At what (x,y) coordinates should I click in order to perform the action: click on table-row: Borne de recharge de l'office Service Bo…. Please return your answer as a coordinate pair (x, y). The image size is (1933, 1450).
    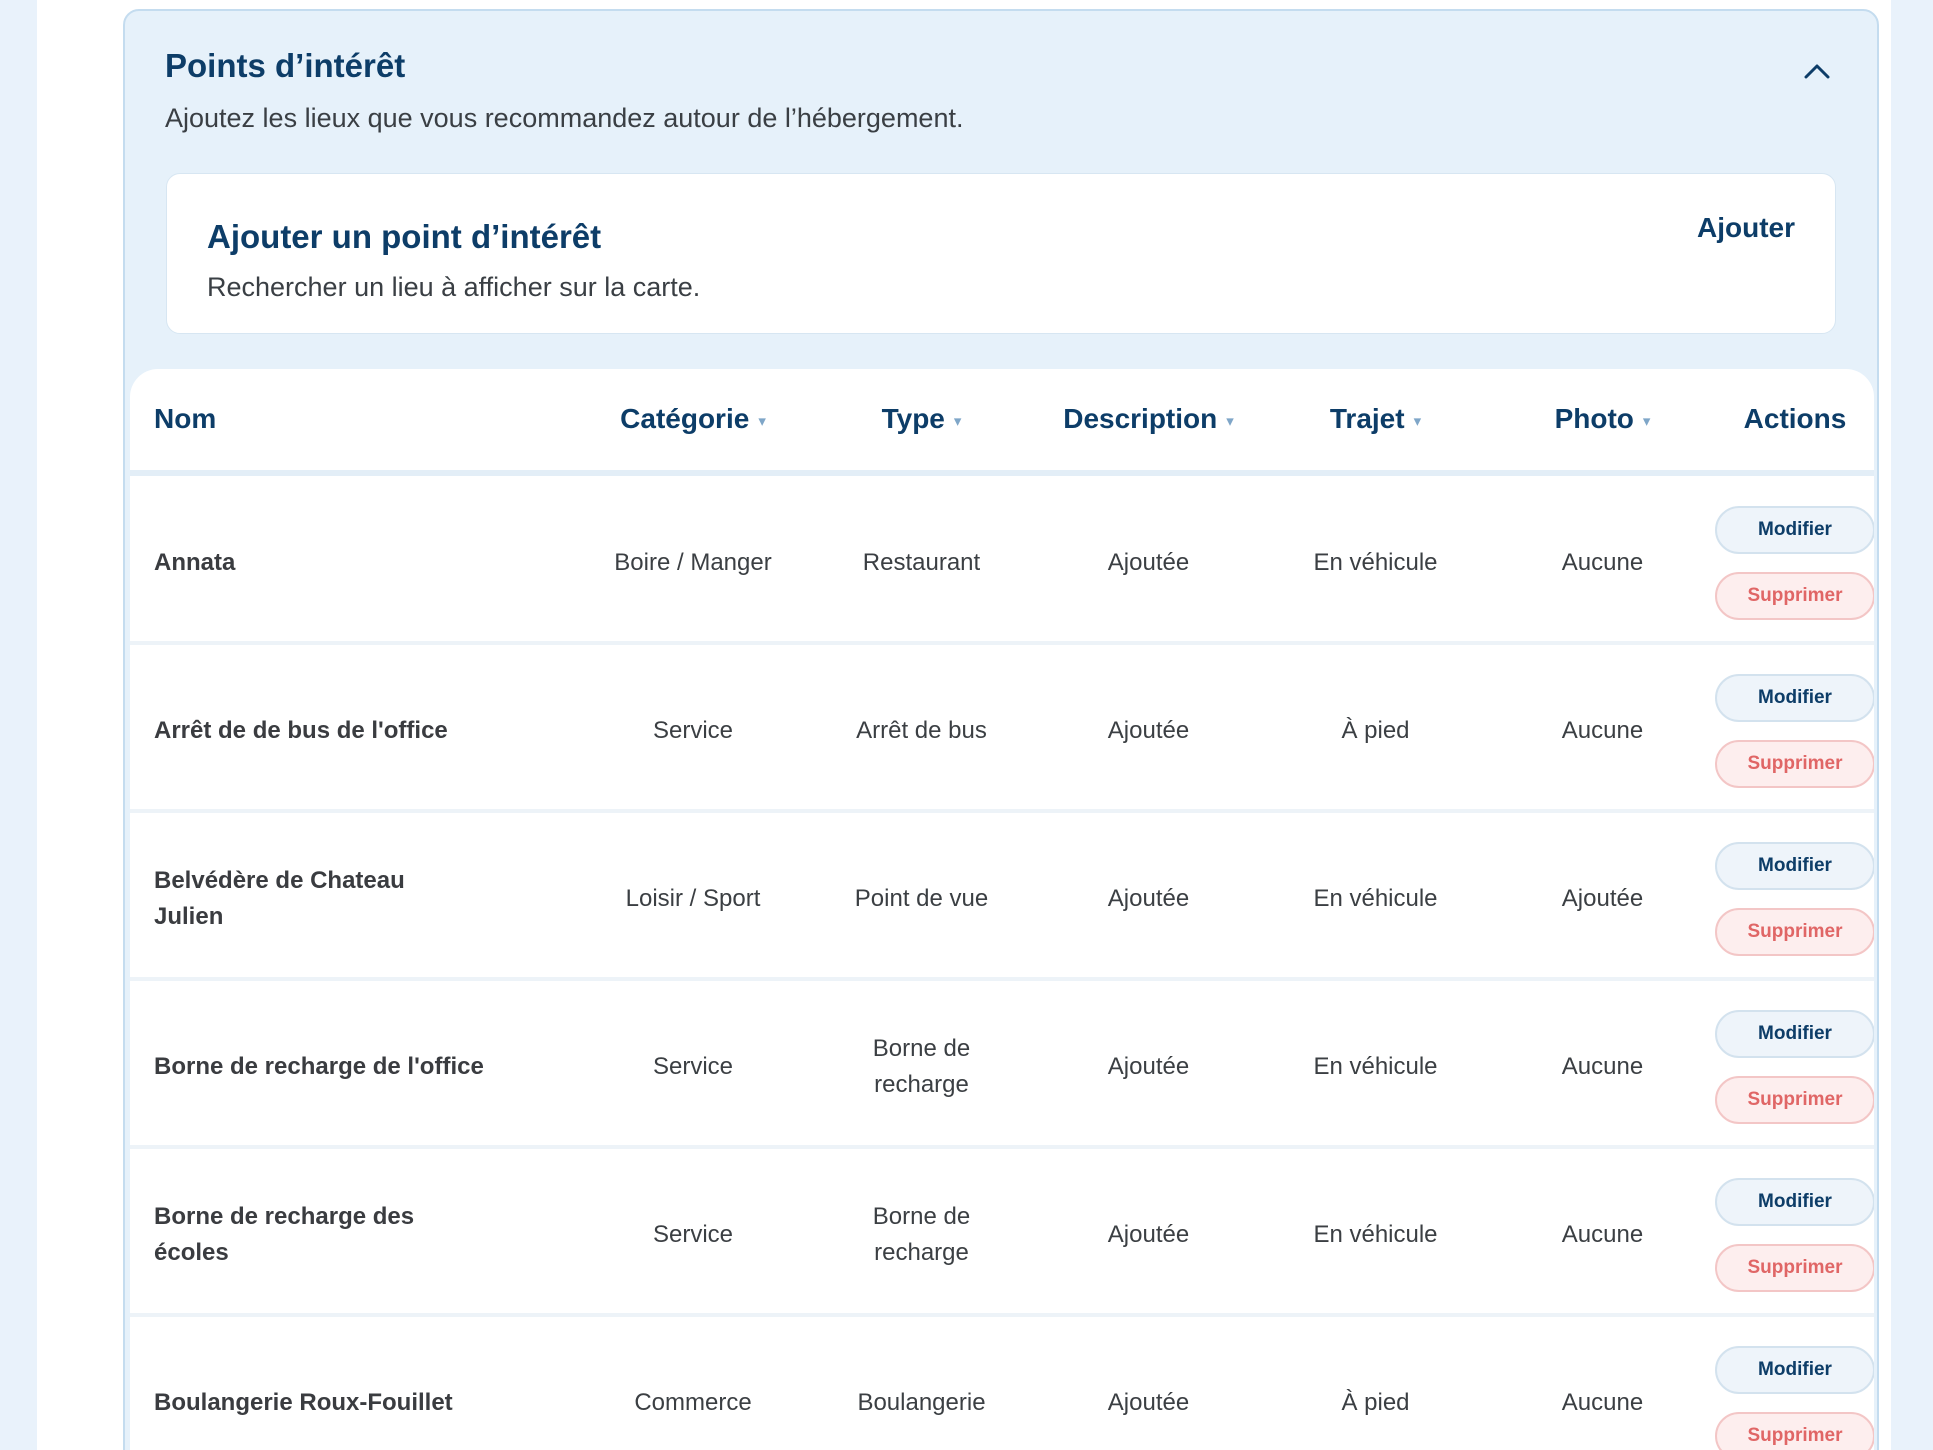
    Looking at the image, I should click on (1002, 1066).